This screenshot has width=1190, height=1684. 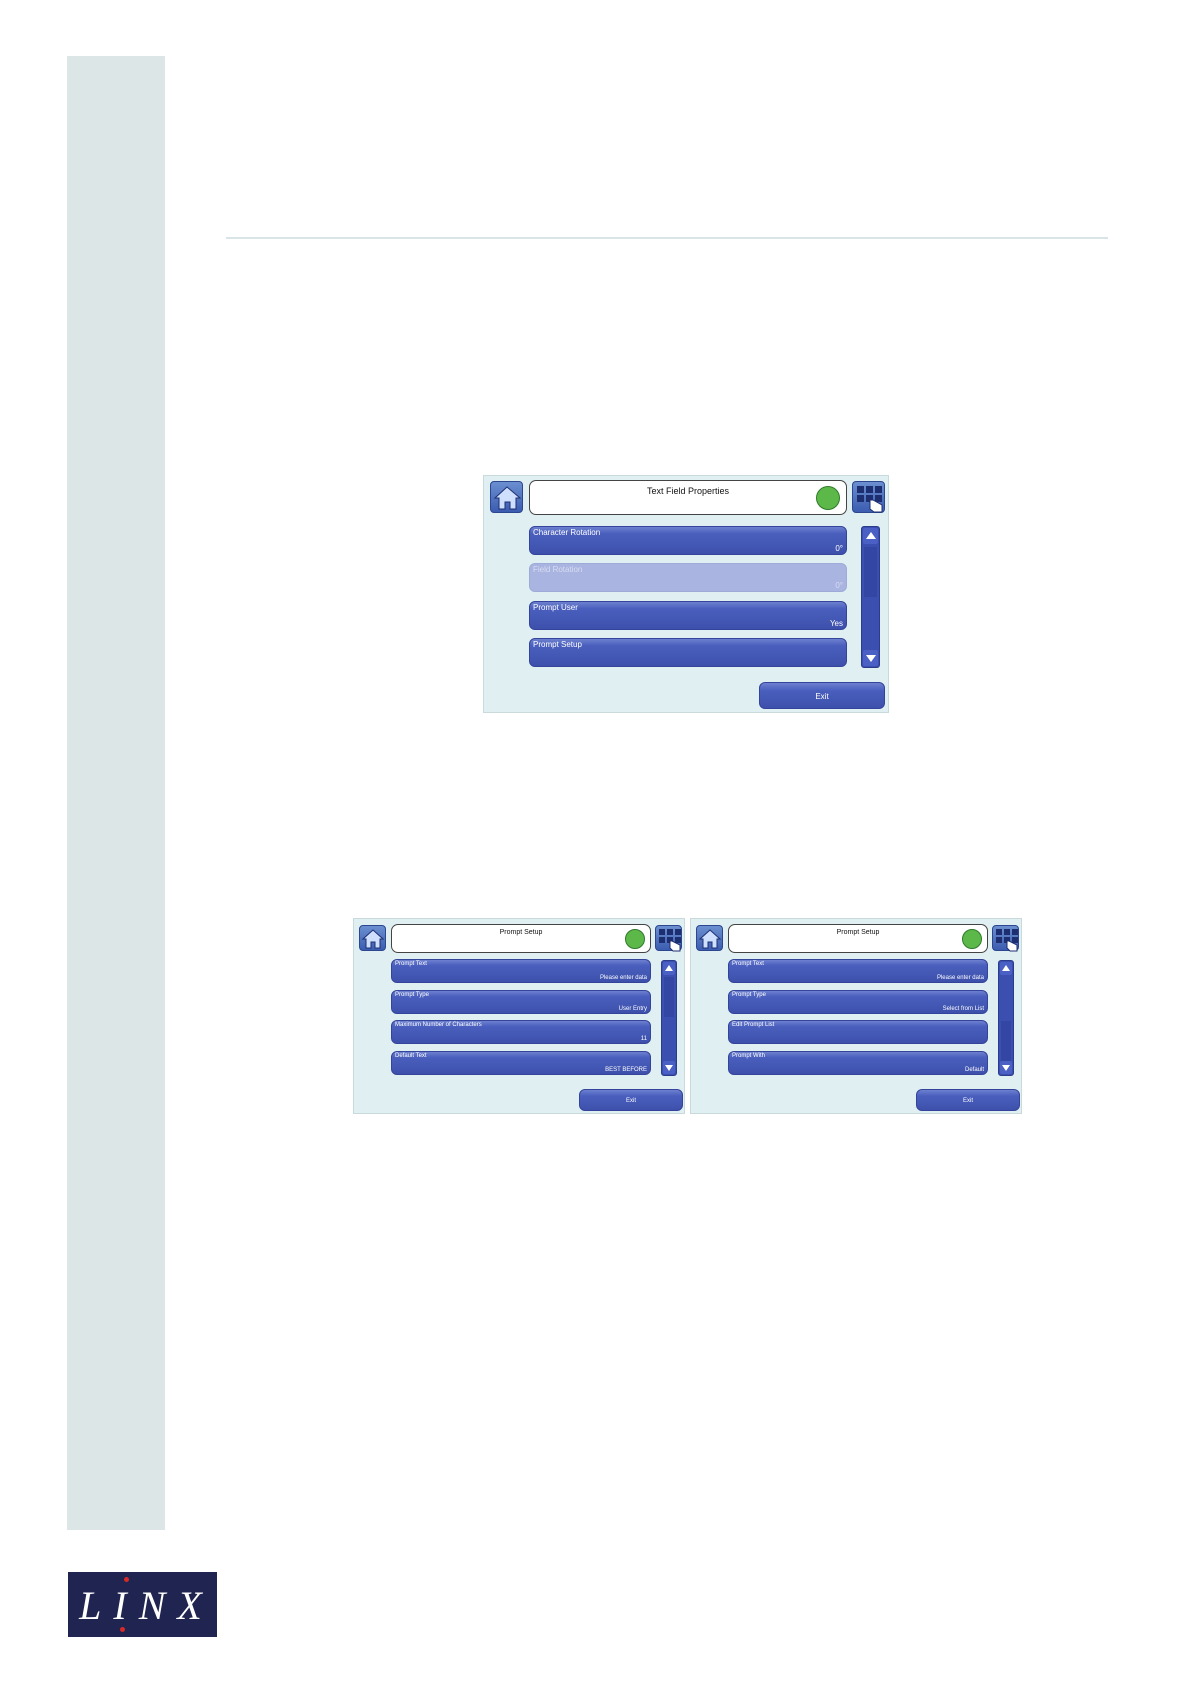 What do you see at coordinates (667, 238) in the screenshot?
I see `header-rule` at bounding box center [667, 238].